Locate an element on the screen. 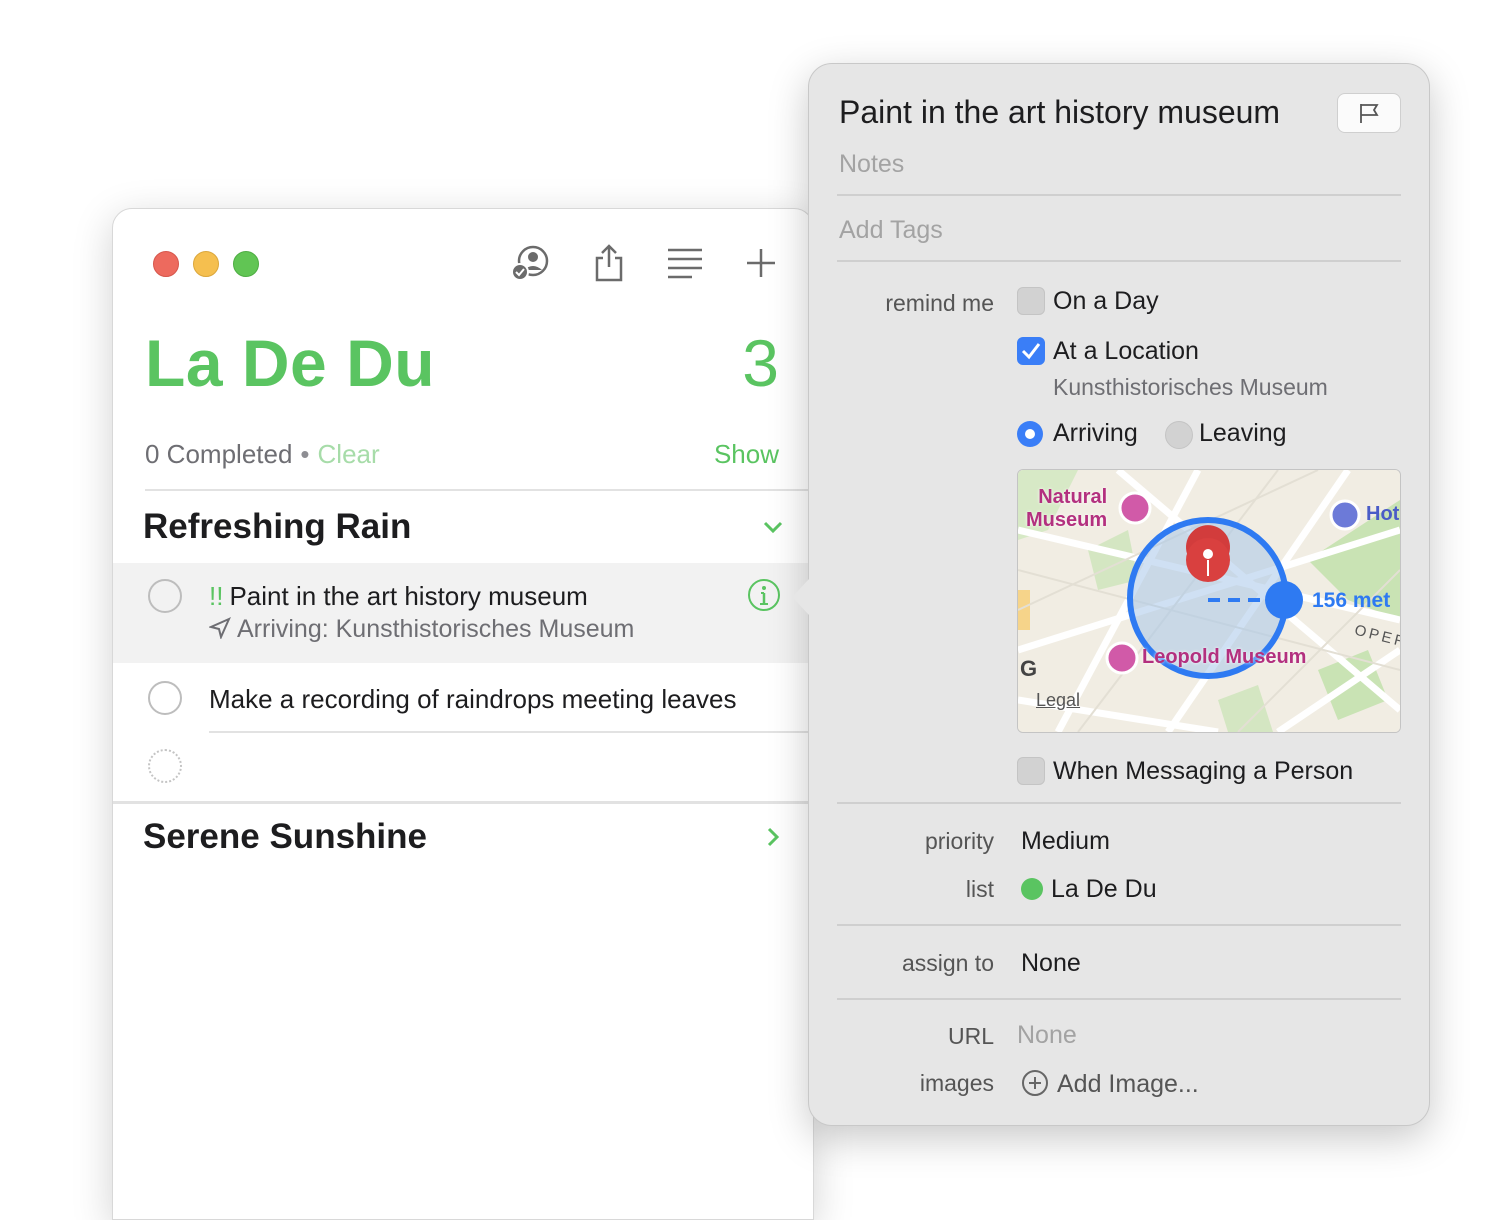 The width and height of the screenshot is (1500, 1220). when-messaging-label: When Messaging a Person is located at coordinates (1203, 771).